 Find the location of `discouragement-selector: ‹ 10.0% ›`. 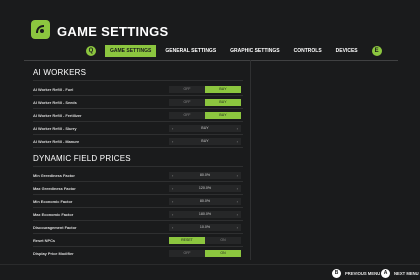

discouragement-selector: ‹ 10.0% › is located at coordinates (205, 227).